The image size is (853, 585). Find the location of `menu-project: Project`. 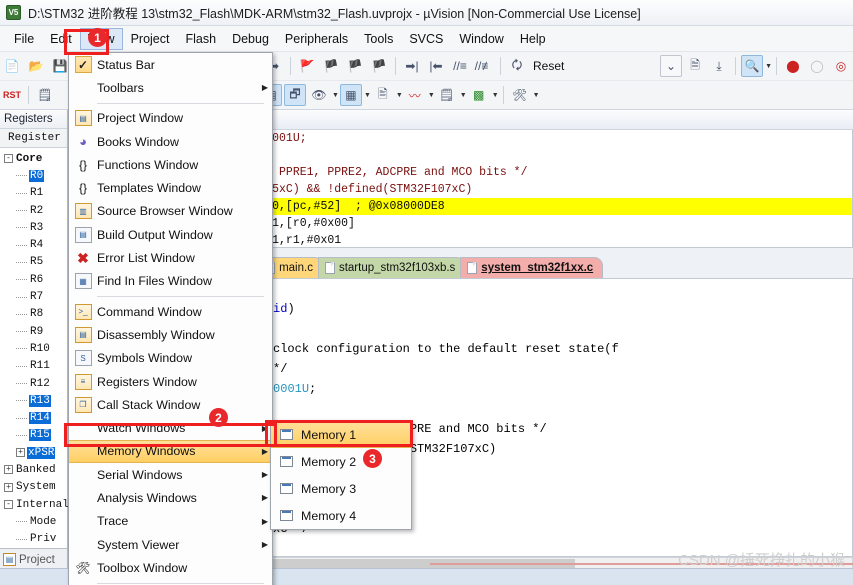

menu-project: Project is located at coordinates (150, 39).